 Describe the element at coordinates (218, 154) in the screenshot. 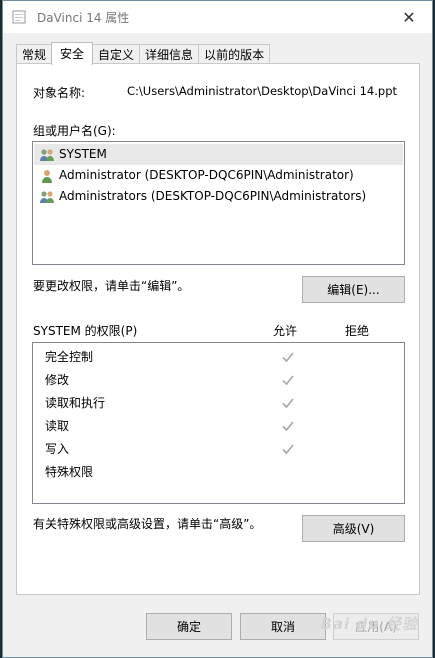

I see `list-item-system: SYSTEM` at that location.